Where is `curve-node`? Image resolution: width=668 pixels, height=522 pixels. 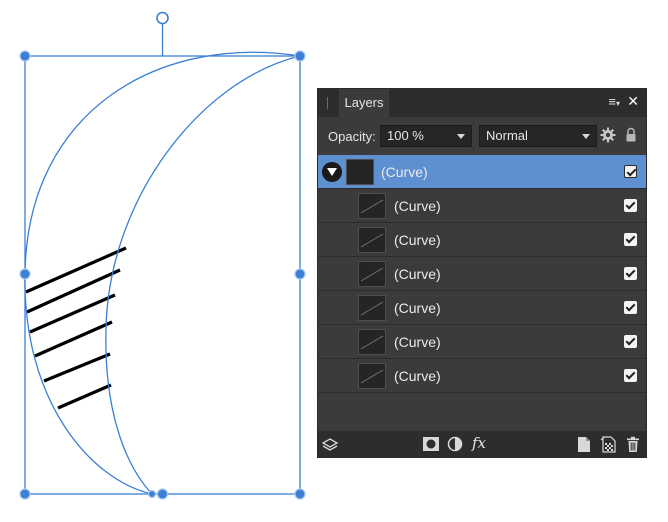 curve-node is located at coordinates (152, 494).